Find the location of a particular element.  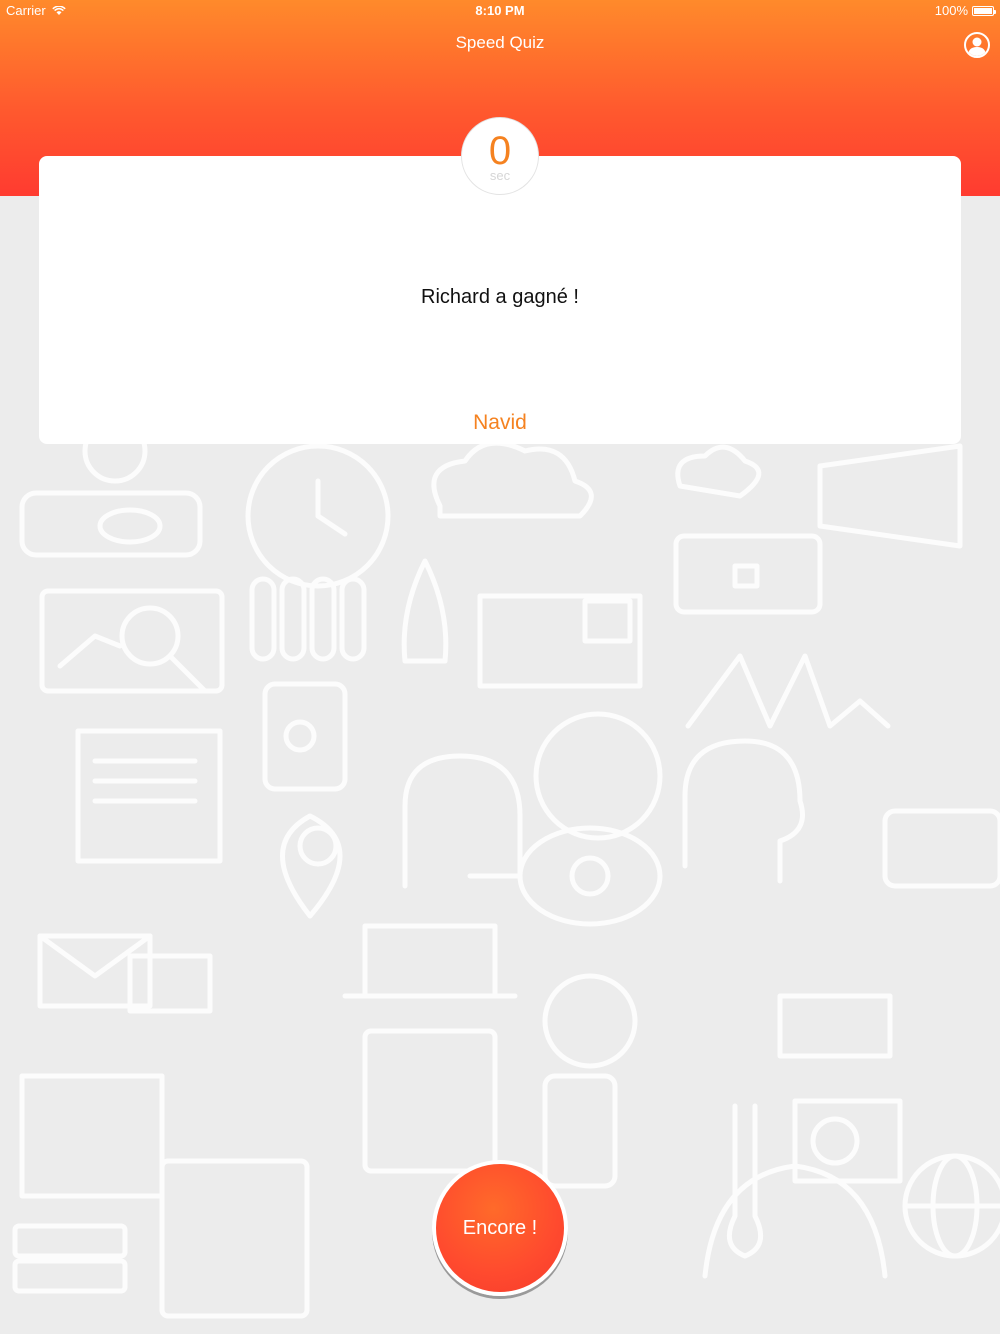

user-profile-icon is located at coordinates (977, 46).